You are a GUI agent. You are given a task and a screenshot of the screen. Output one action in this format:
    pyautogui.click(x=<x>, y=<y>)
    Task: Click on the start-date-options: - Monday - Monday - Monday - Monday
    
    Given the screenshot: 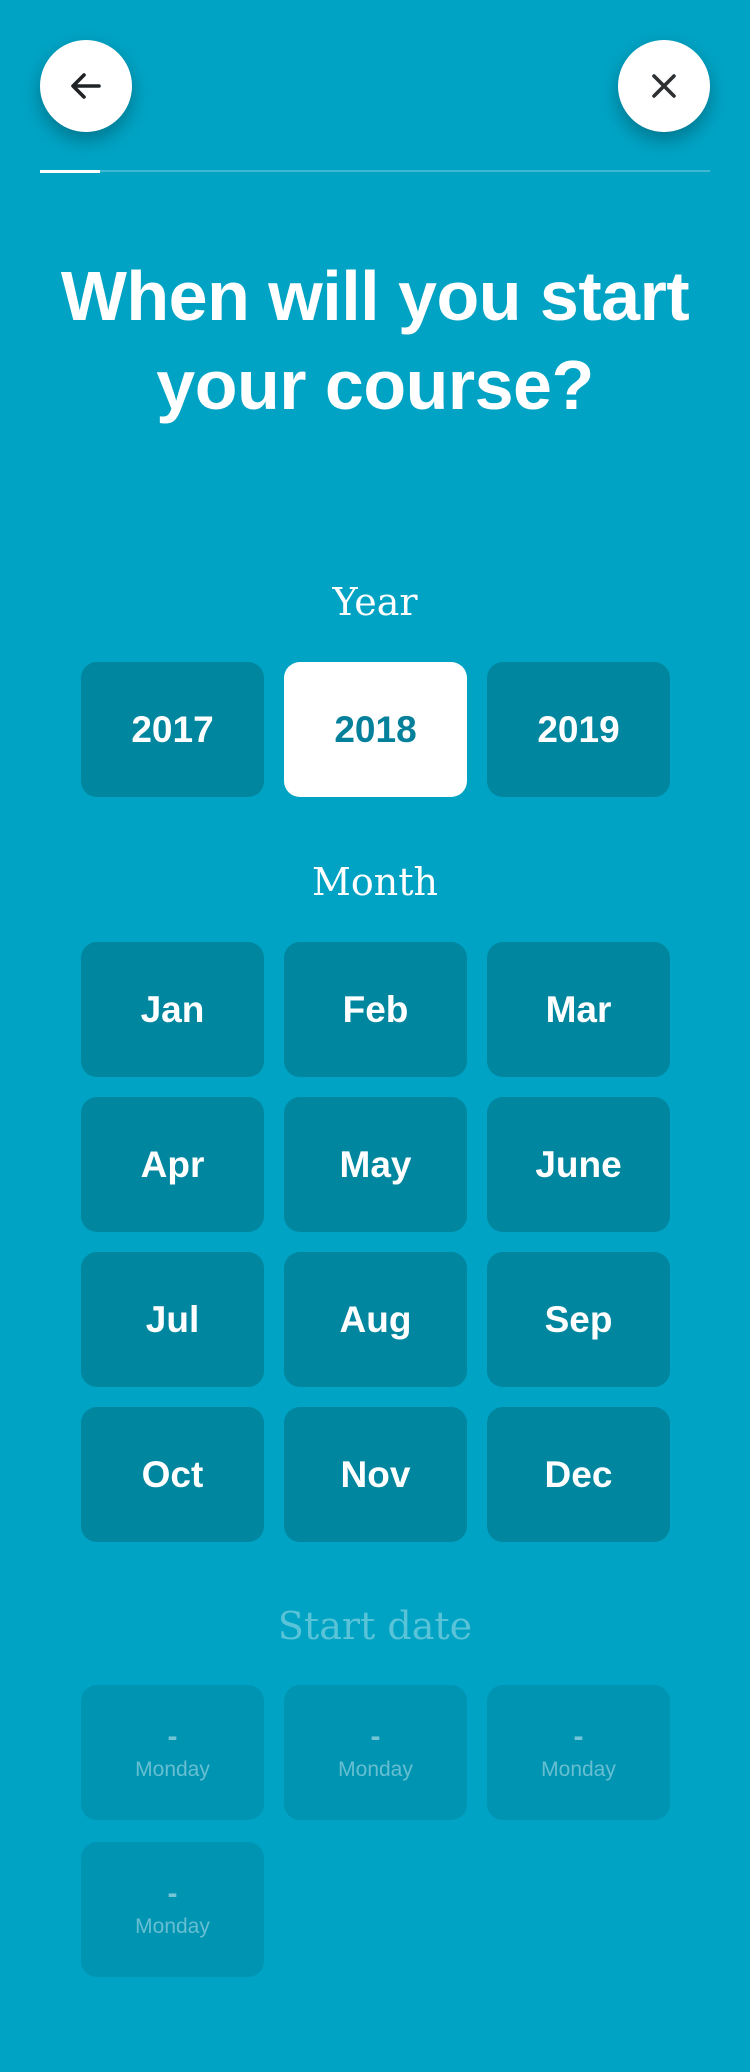 What is the action you would take?
    pyautogui.click(x=376, y=1831)
    